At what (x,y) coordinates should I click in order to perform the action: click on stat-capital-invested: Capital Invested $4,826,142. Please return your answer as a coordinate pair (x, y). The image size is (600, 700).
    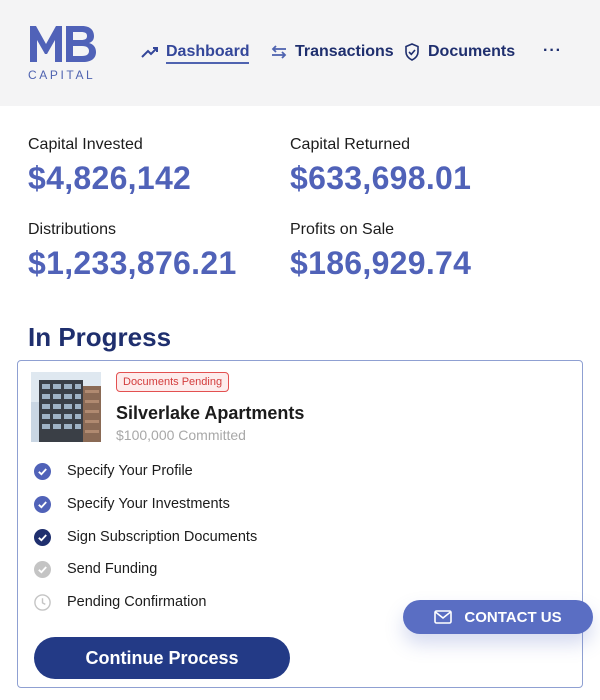
    Looking at the image, I should click on (109, 166).